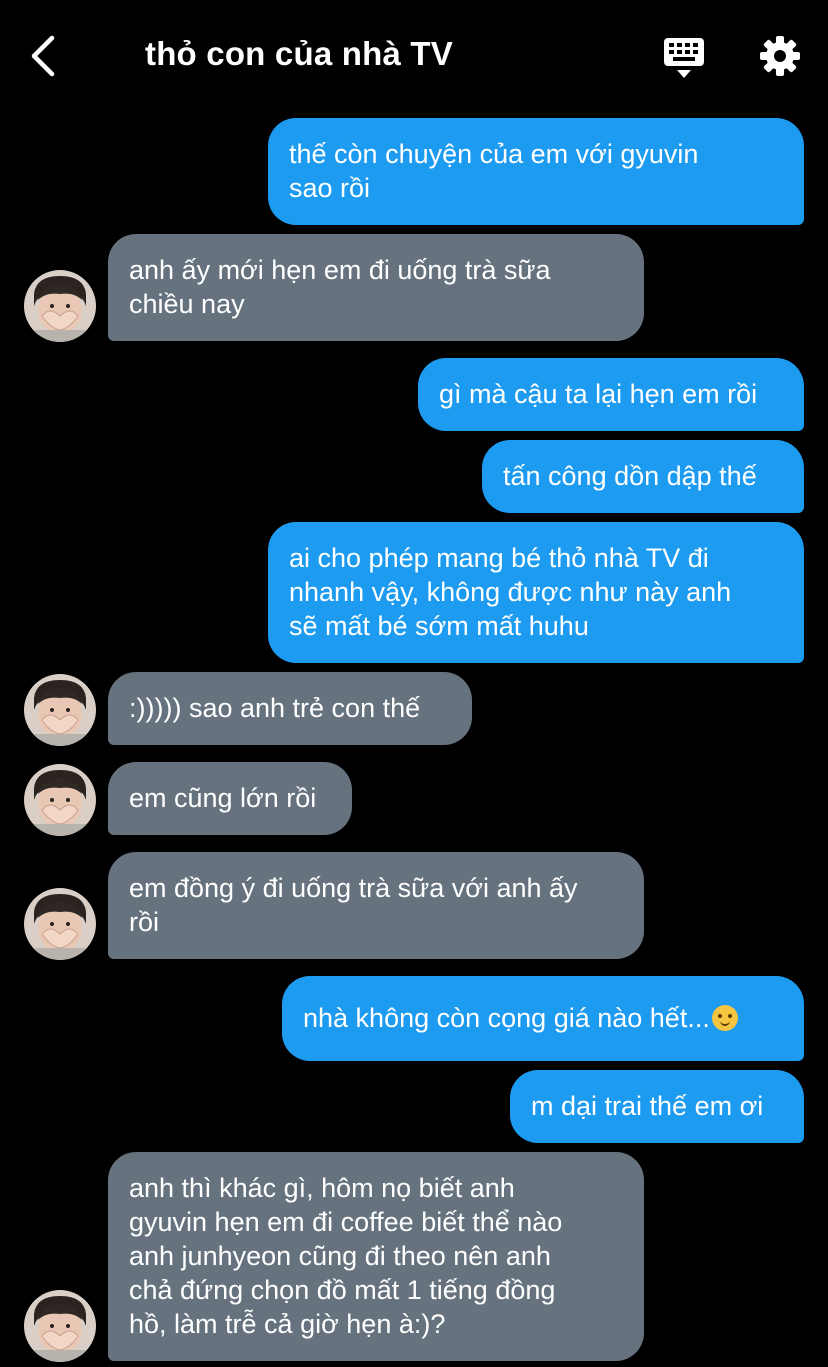  I want to click on keyboard-icon, so click(684, 58).